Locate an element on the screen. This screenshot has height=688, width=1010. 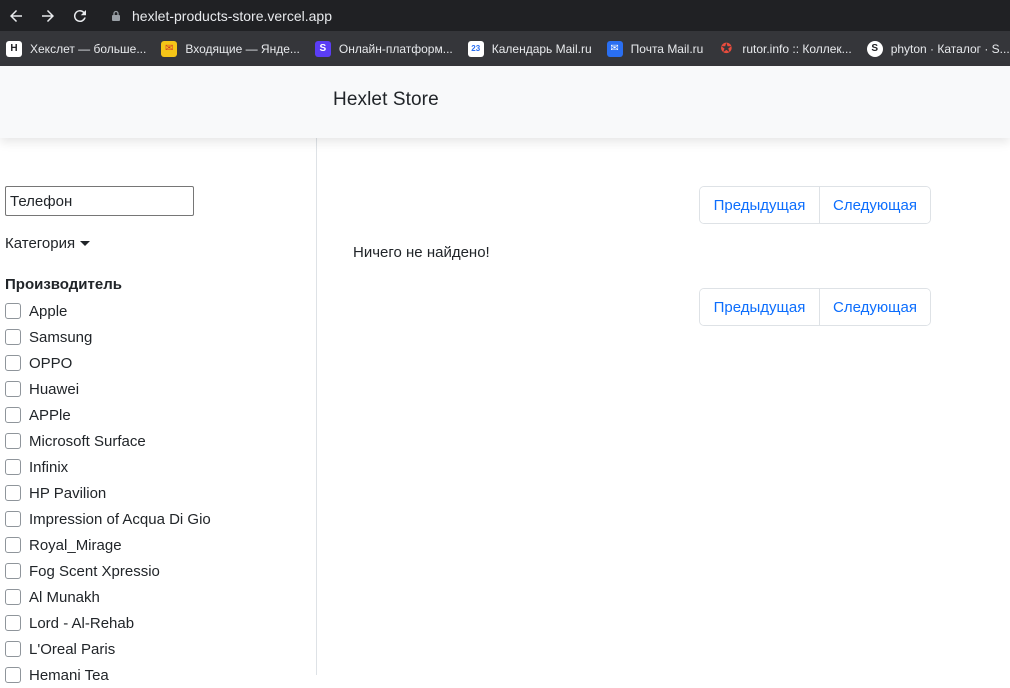
maker-label: Microsoft Surface is located at coordinates (87, 441).